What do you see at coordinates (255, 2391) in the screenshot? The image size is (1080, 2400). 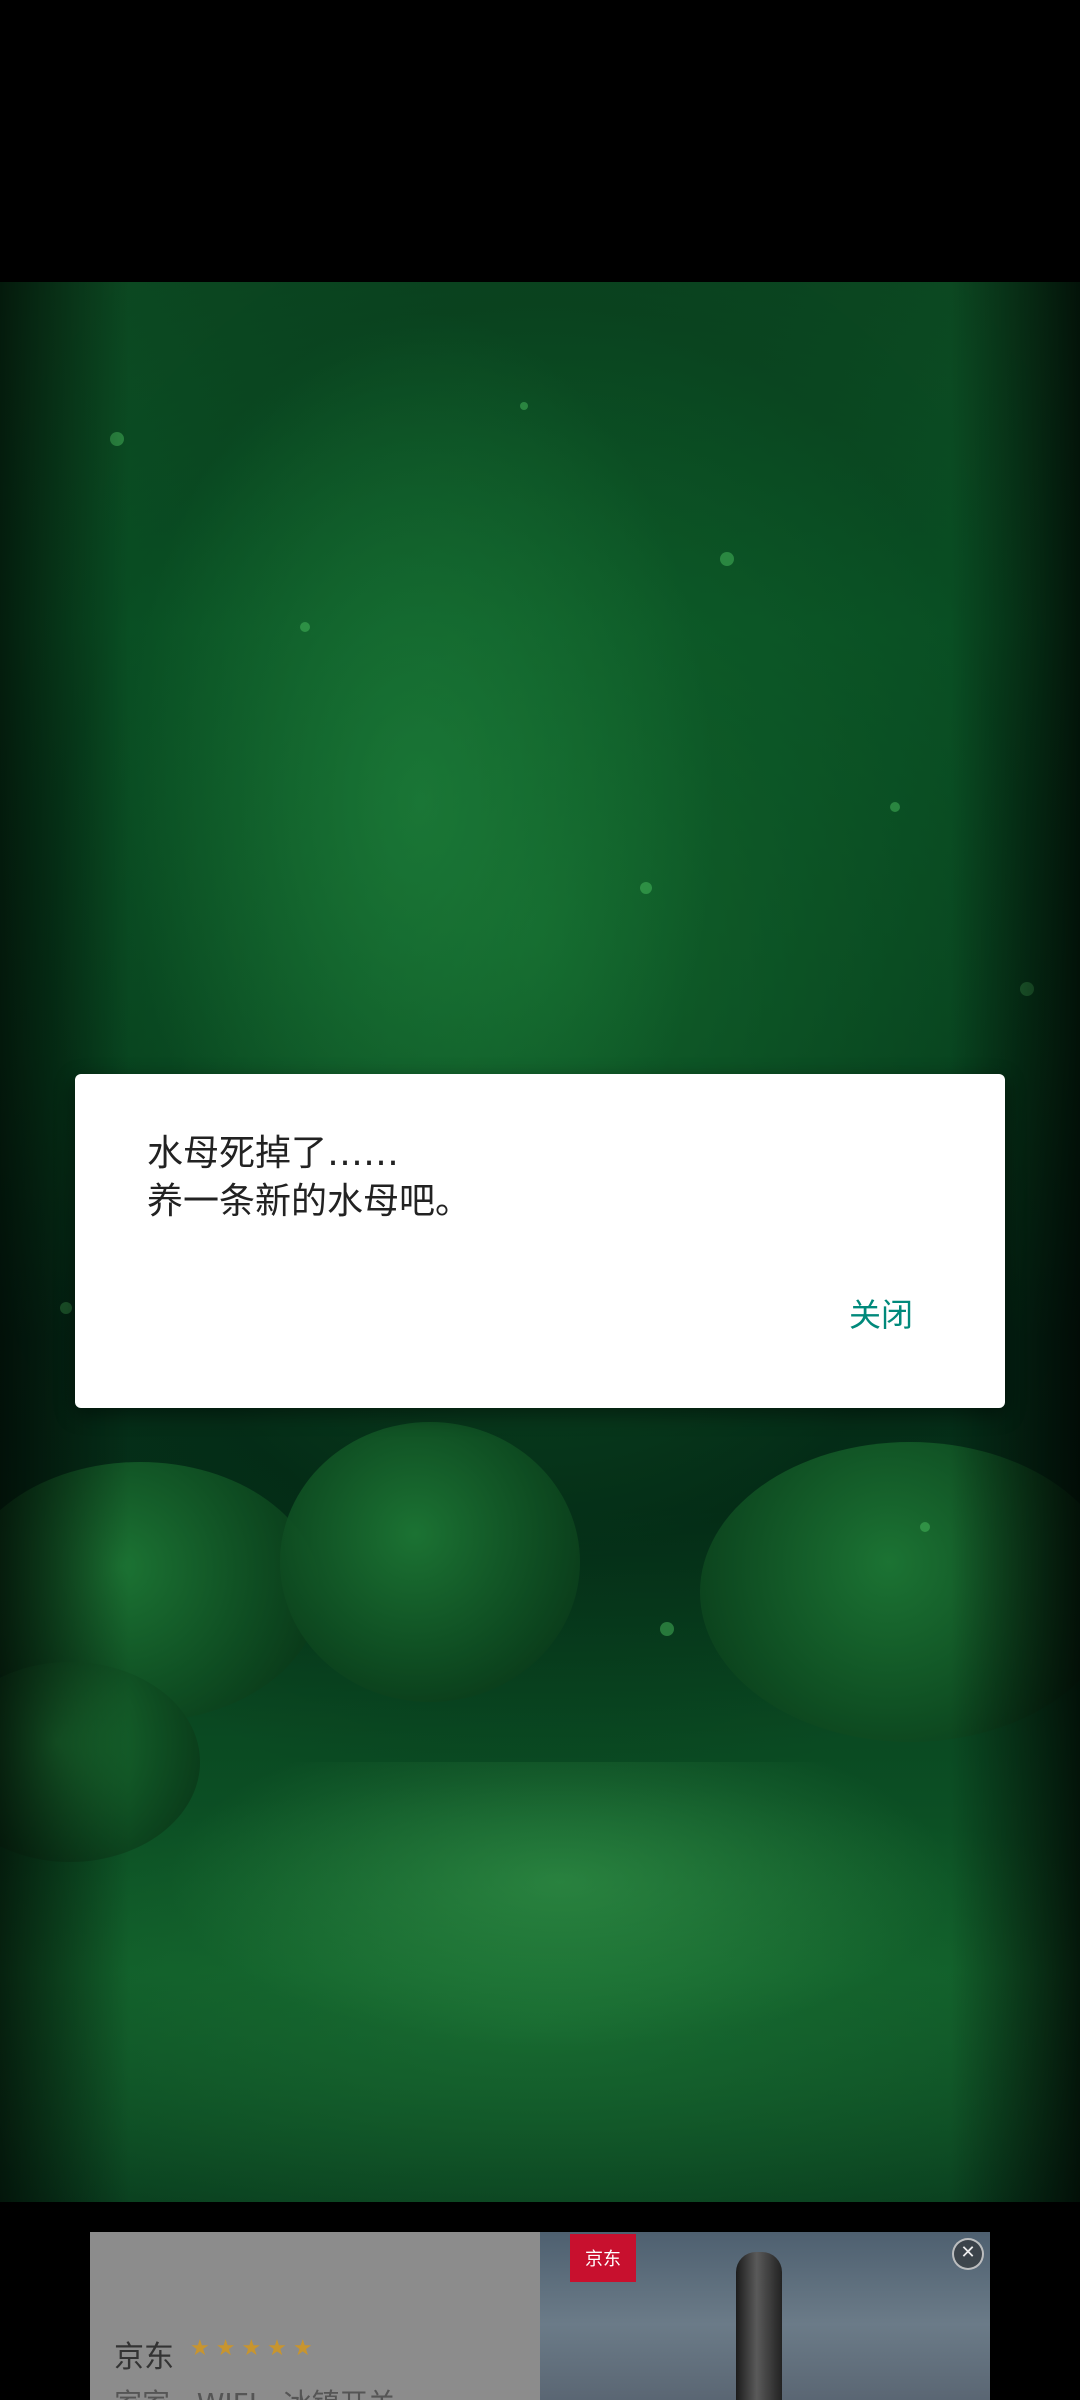 I see `ad-description: 家家 · WIFI · 冰镇开关` at bounding box center [255, 2391].